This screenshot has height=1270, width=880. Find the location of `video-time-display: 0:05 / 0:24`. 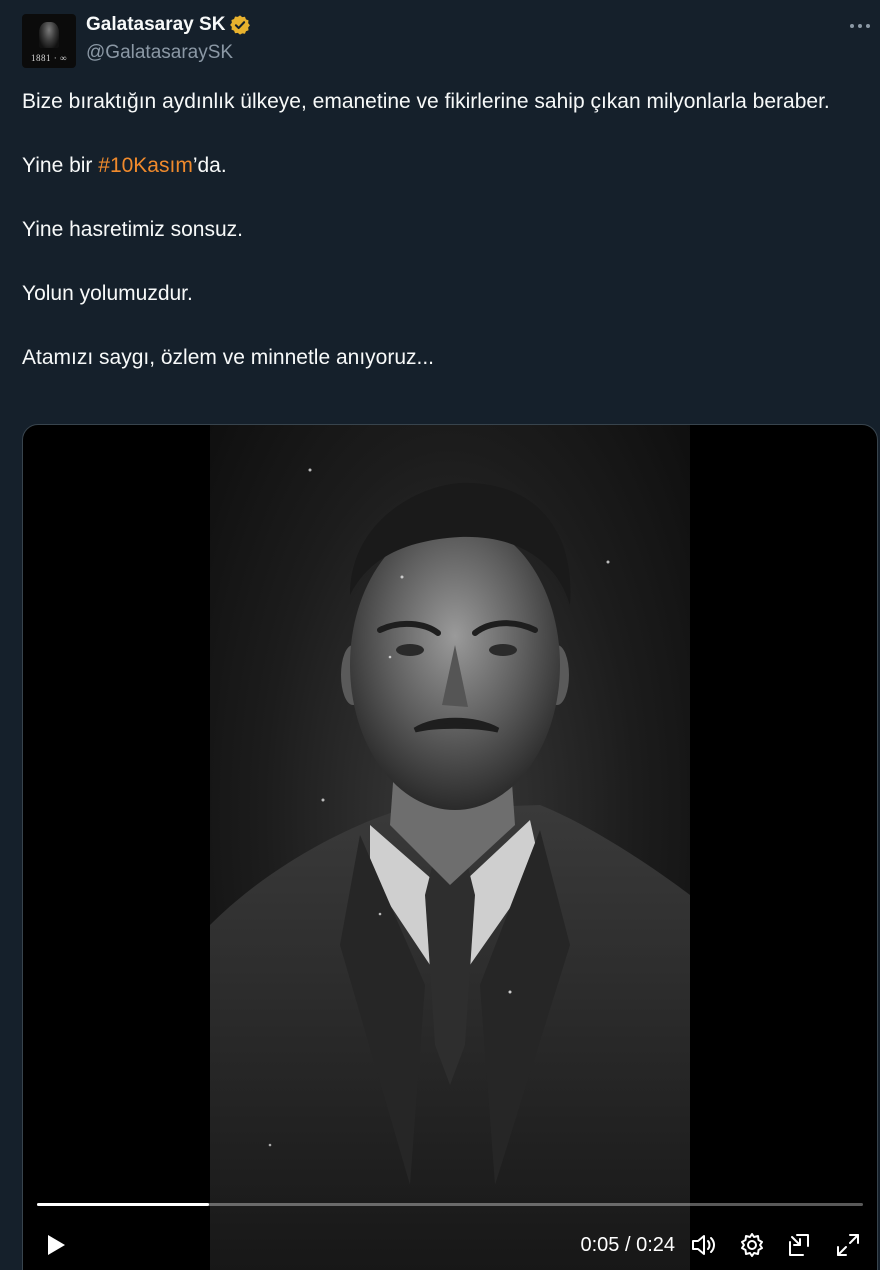

video-time-display: 0:05 / 0:24 is located at coordinates (627, 1244).